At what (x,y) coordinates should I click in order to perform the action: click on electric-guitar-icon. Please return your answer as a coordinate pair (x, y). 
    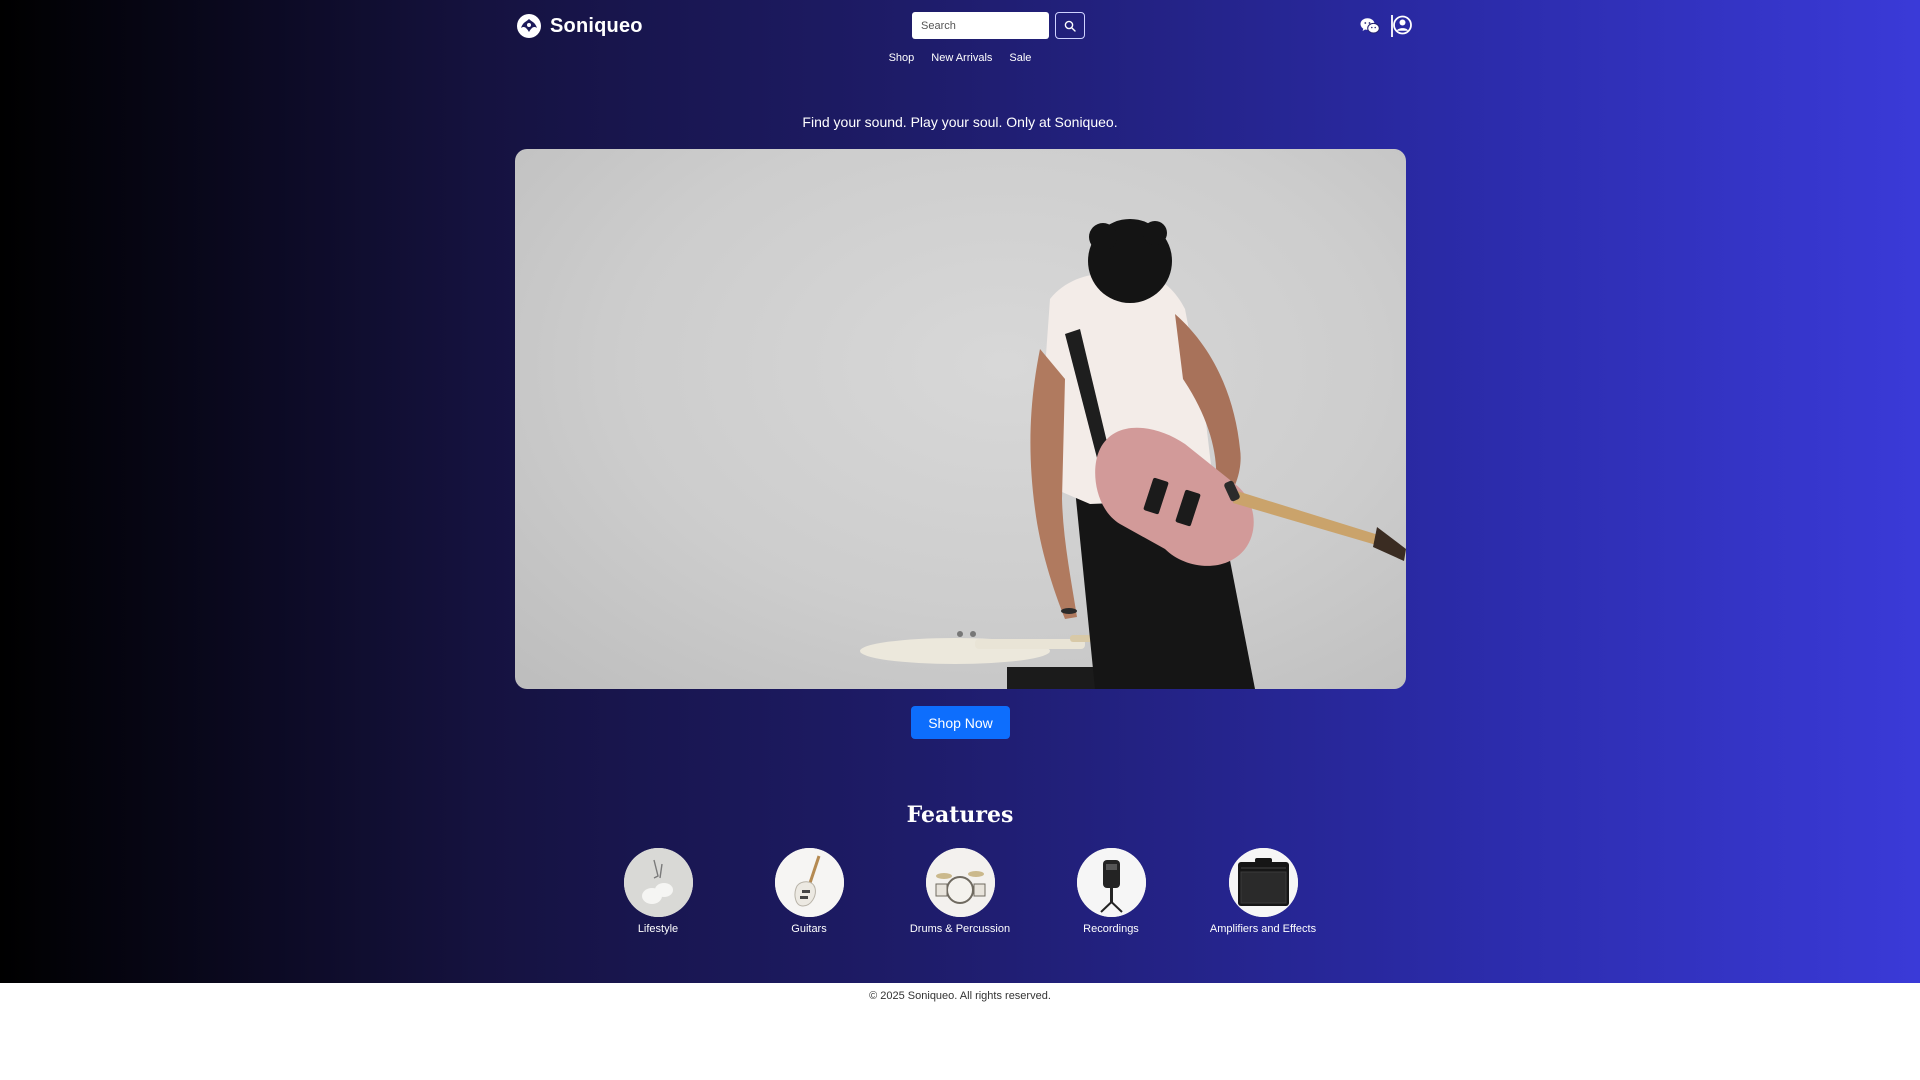
    Looking at the image, I should click on (809, 882).